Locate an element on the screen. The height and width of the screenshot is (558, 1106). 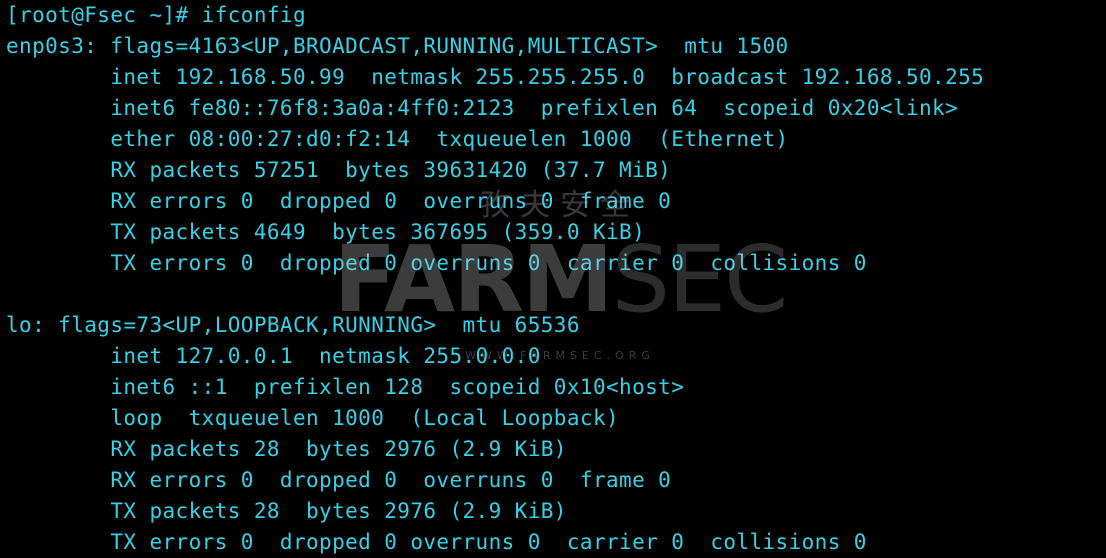
lo-tx-packets-line: TX packets 28 bytes 2976 (2.9 KiB) is located at coordinates (286, 511).